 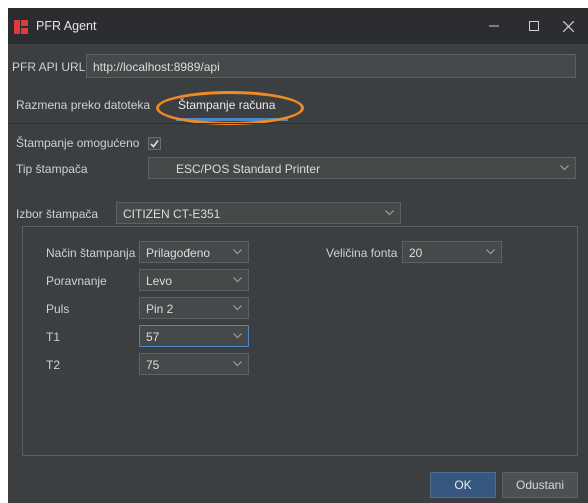 What do you see at coordinates (226, 105) in the screenshot?
I see `tab-stampanje-racuna: Štampanje računa` at bounding box center [226, 105].